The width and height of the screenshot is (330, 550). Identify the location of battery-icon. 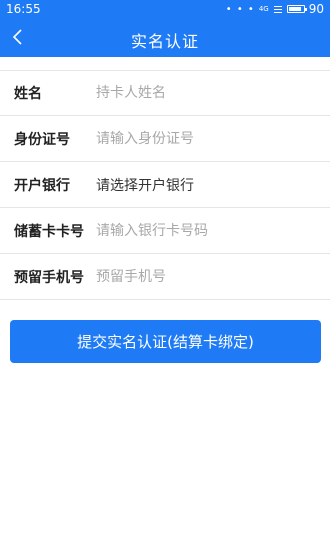
(296, 9).